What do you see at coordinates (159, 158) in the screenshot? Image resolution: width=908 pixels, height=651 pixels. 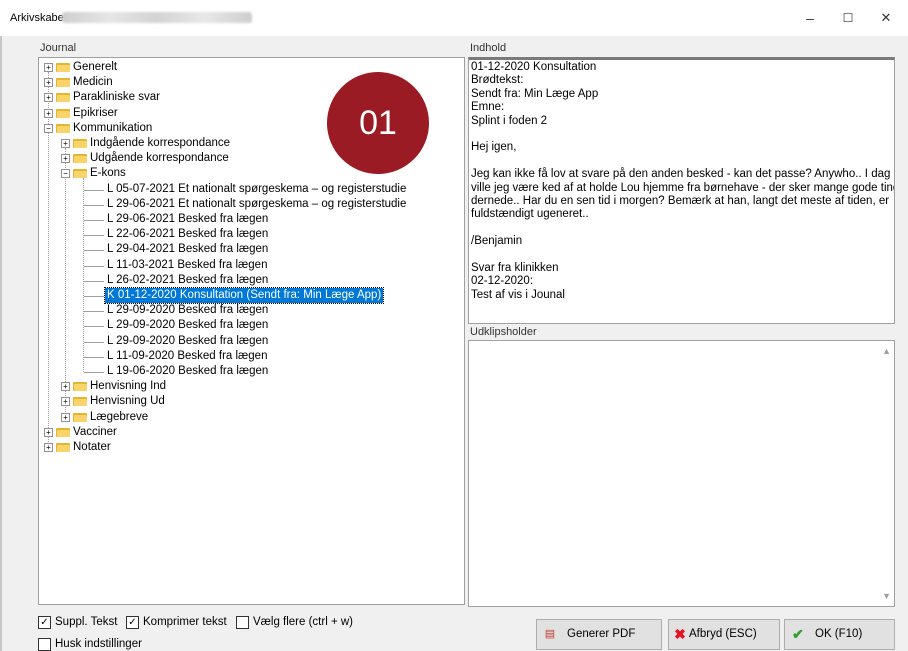 I see `tree-folder-label: Udgående korrespondance` at bounding box center [159, 158].